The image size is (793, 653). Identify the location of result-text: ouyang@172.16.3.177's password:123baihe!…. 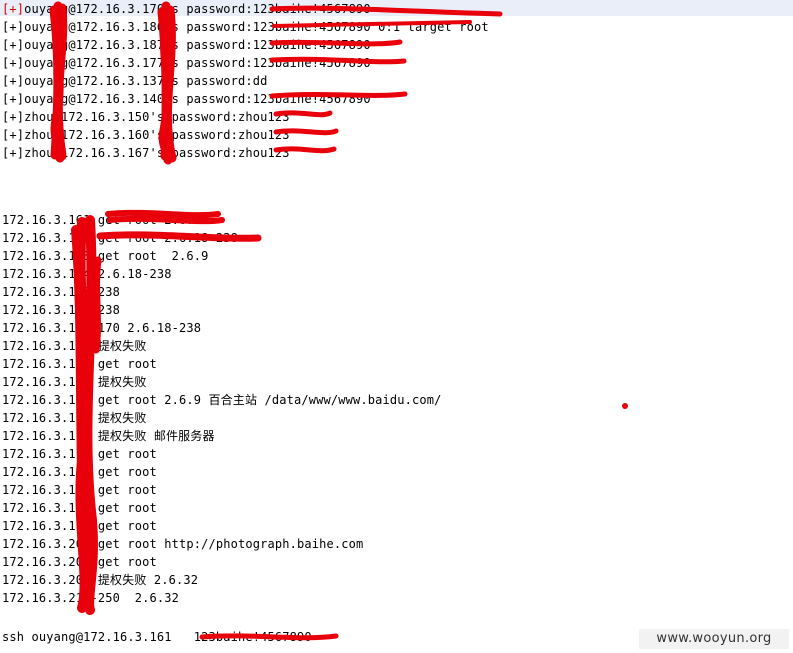
(197, 63).